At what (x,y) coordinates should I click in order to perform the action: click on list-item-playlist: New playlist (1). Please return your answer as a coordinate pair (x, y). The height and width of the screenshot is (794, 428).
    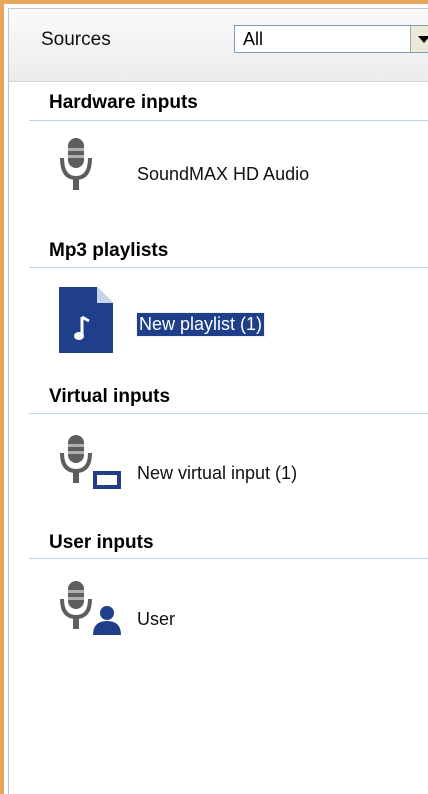
    Looking at the image, I should click on (228, 319).